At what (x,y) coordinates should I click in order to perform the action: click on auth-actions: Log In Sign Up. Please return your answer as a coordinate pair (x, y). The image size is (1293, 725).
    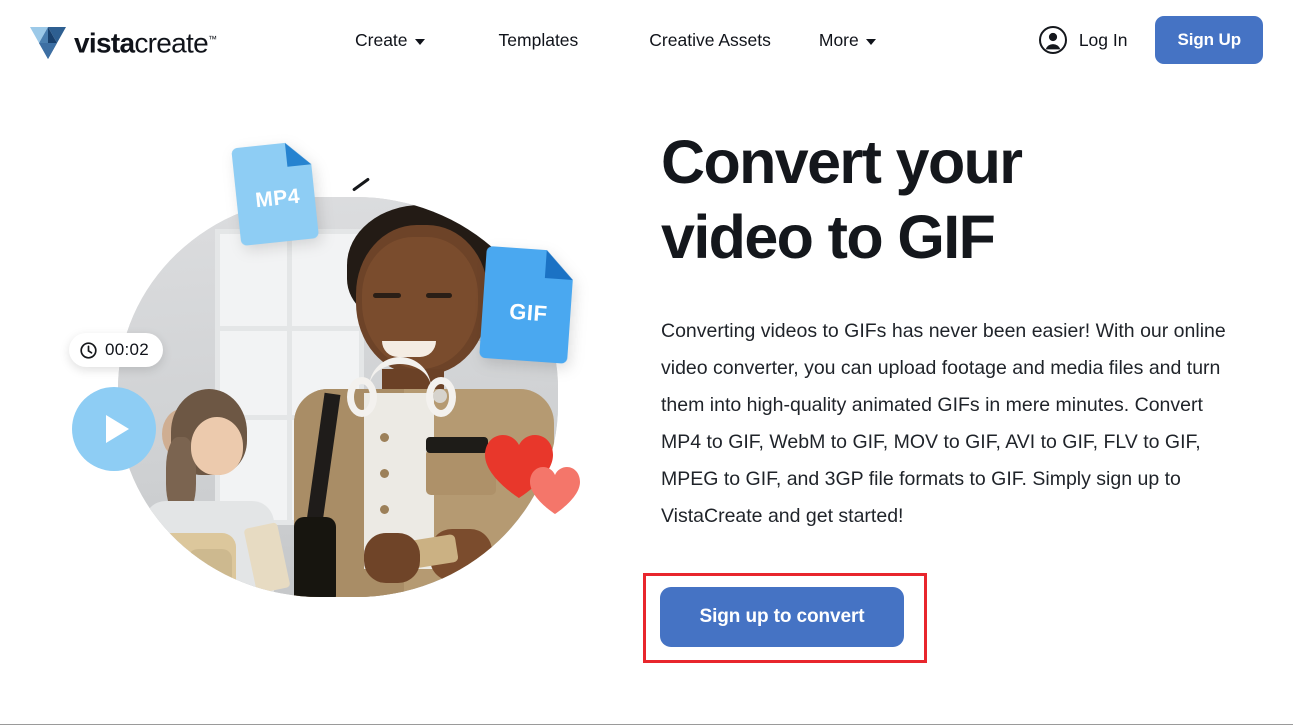
    Looking at the image, I should click on (1150, 40).